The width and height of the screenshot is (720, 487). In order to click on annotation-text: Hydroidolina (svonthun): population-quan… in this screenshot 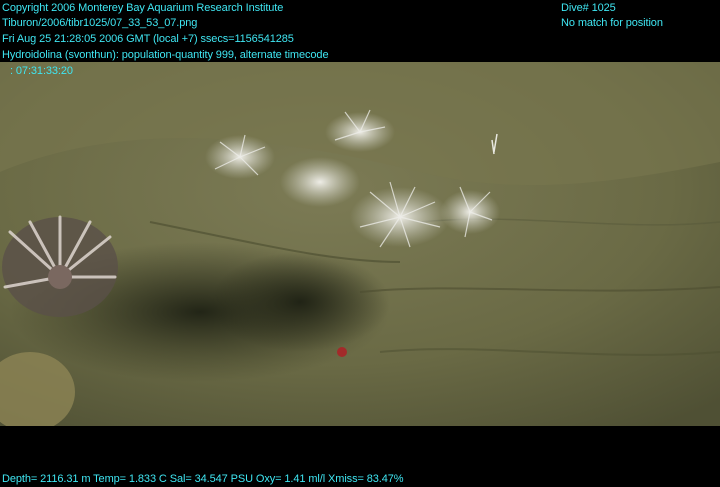, I will do `click(165, 55)`.